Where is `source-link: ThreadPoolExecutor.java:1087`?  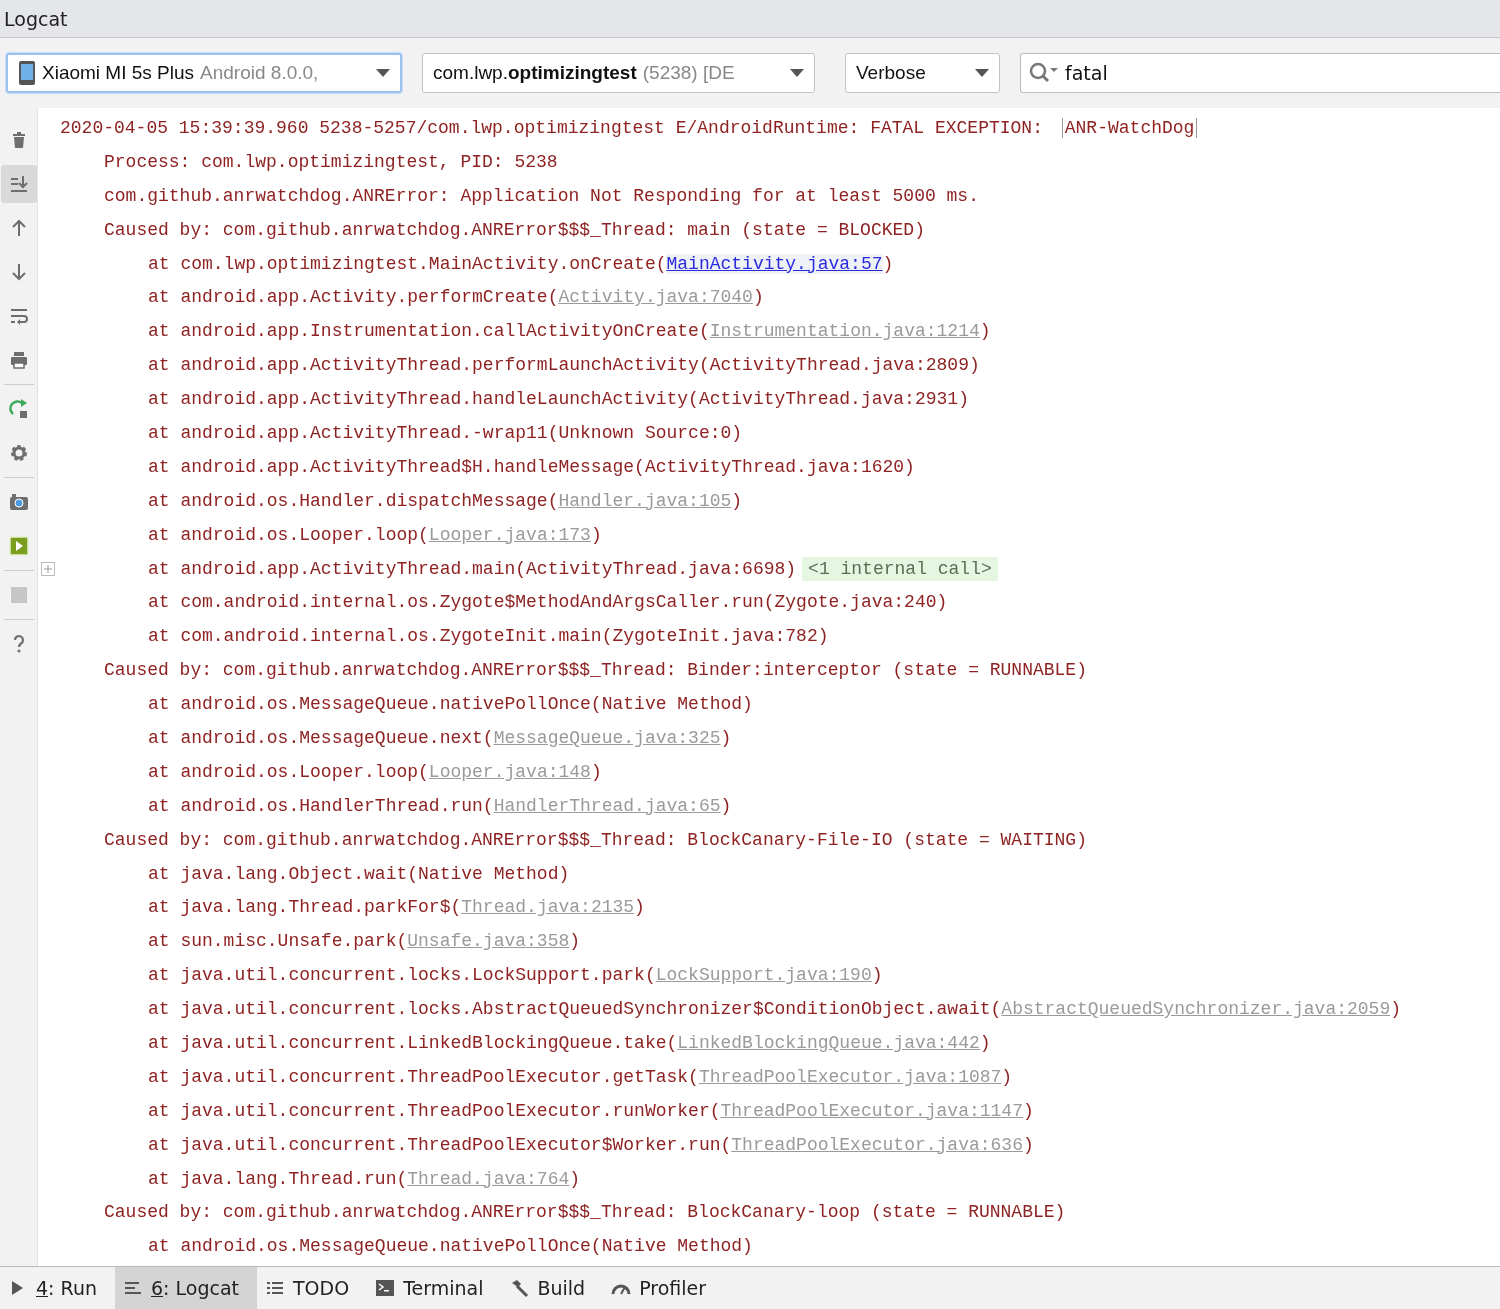 source-link: ThreadPoolExecutor.java:1087 is located at coordinates (850, 1076).